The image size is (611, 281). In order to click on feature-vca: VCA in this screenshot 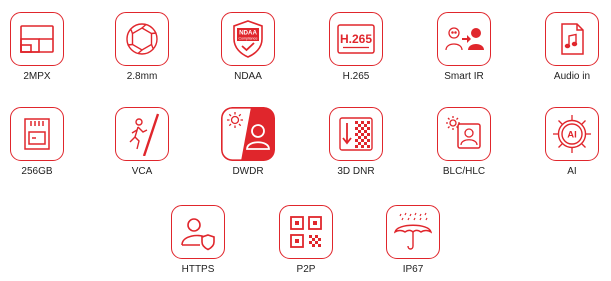, I will do `click(142, 142)`.